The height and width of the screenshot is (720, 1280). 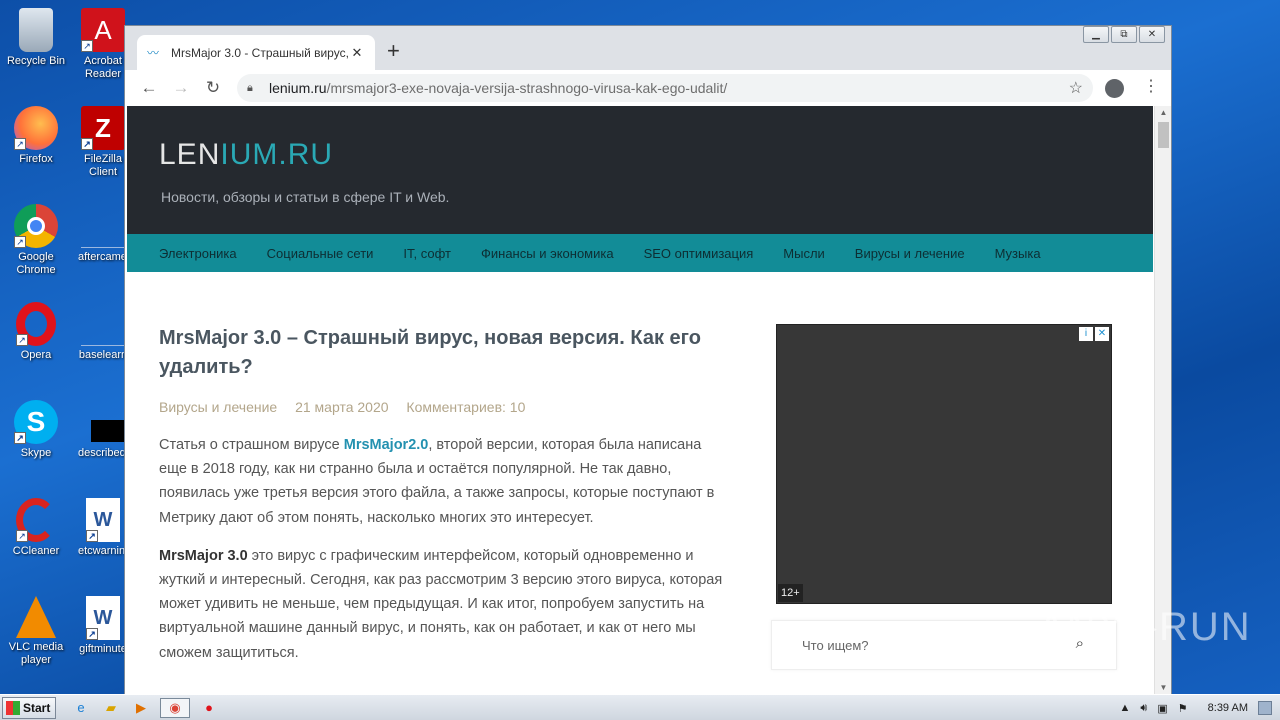 What do you see at coordinates (1200, 707) in the screenshot?
I see `system-tray: ▲ 🔊︎ ▣ ⚑ 8:39 AM` at bounding box center [1200, 707].